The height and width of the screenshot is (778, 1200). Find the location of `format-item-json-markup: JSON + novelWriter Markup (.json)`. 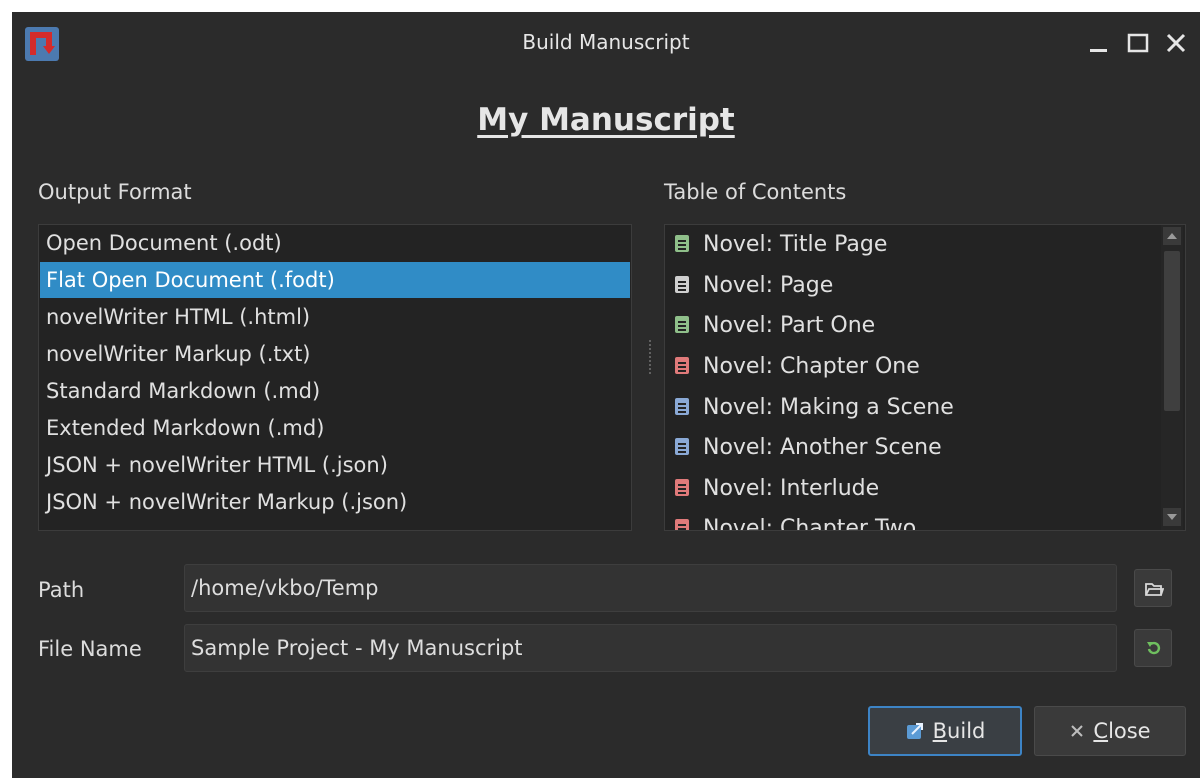

format-item-json-markup: JSON + novelWriter Markup (.json) is located at coordinates (335, 502).